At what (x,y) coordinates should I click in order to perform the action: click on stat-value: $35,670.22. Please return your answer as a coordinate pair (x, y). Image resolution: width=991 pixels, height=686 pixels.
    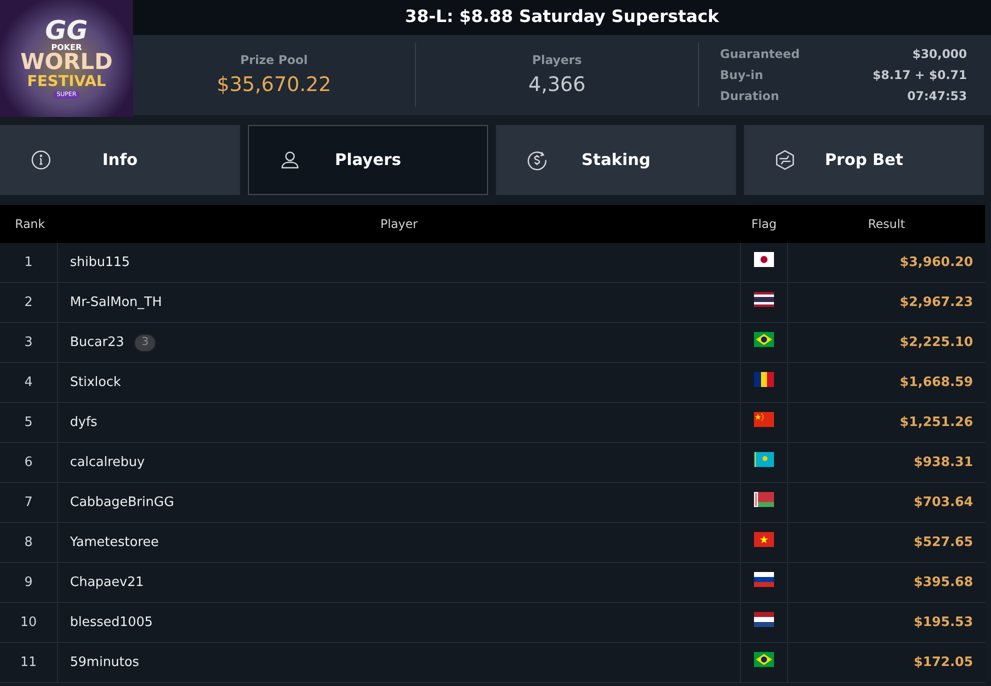
    Looking at the image, I should click on (274, 84).